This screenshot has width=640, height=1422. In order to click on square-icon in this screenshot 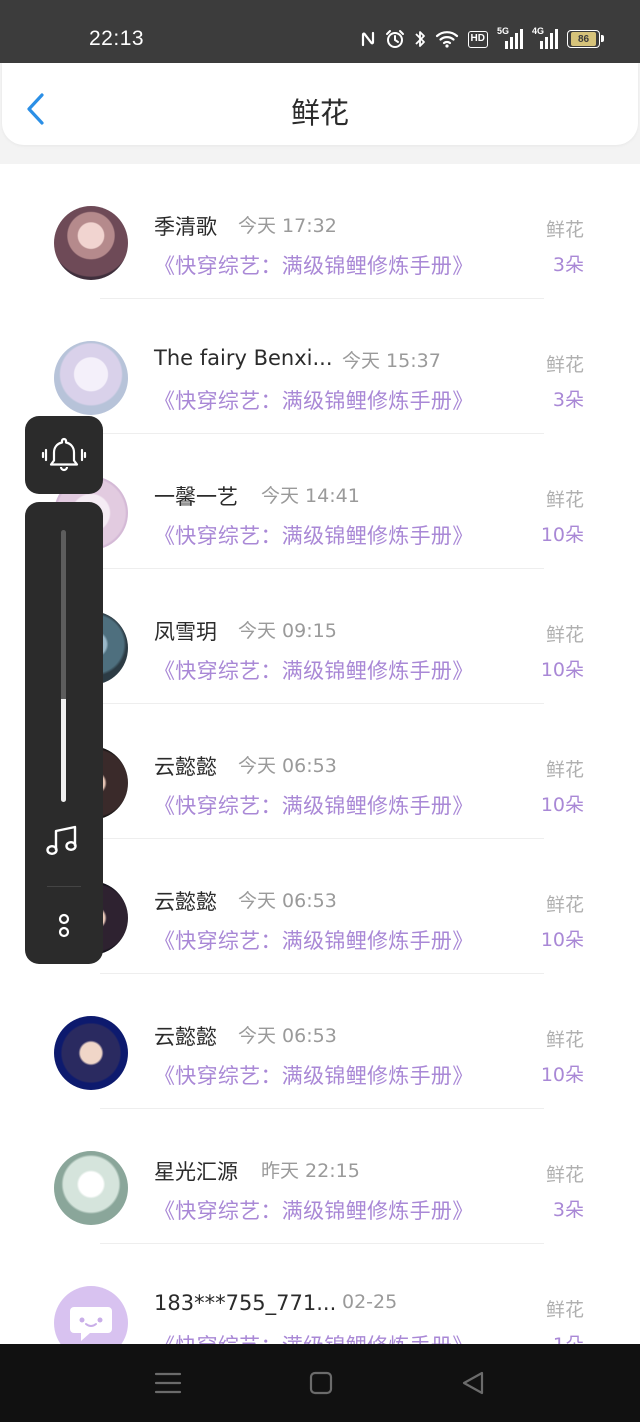, I will do `click(321, 1383)`.